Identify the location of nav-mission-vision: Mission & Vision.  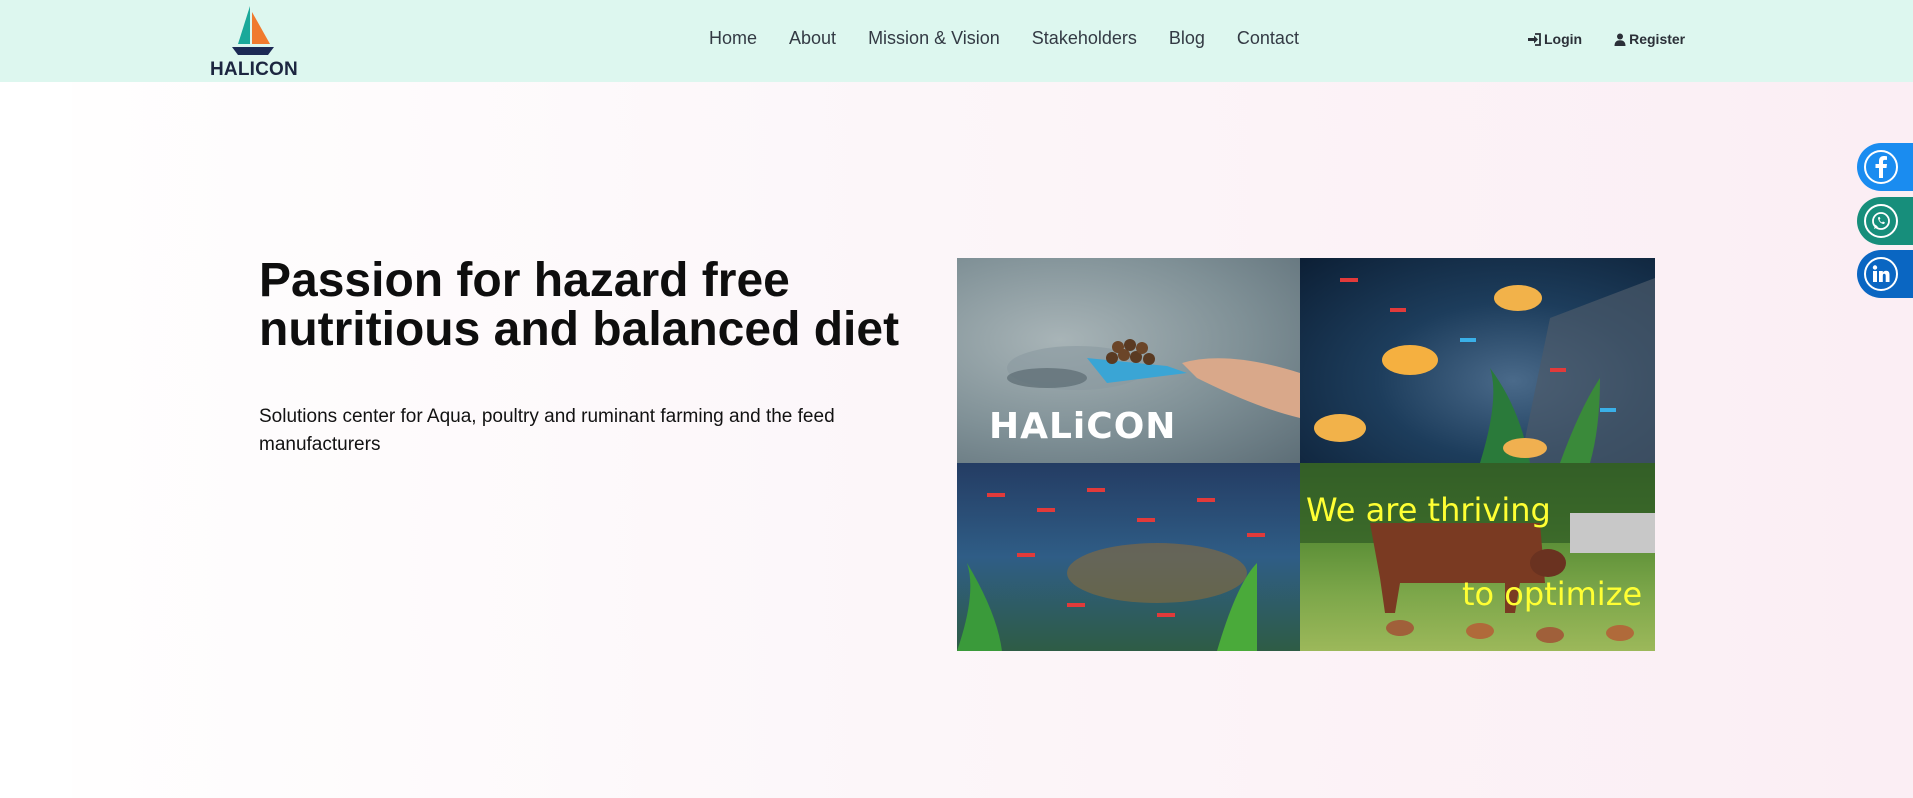
(934, 38).